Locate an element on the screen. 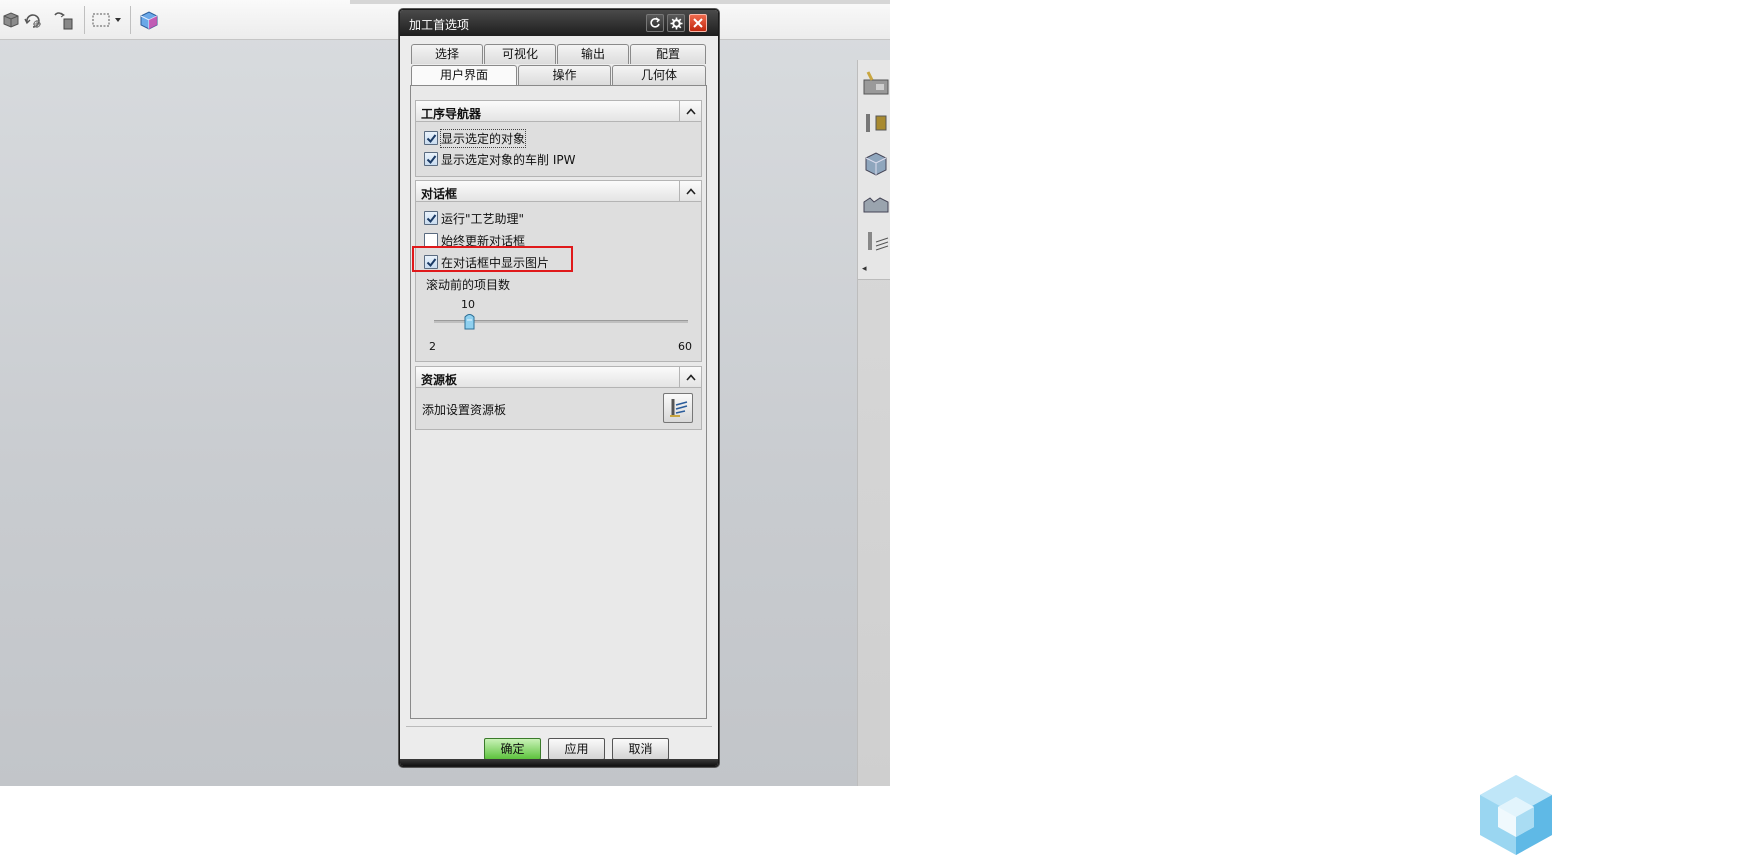 The width and height of the screenshot is (1744, 861). machine-tool-icon is located at coordinates (876, 83).